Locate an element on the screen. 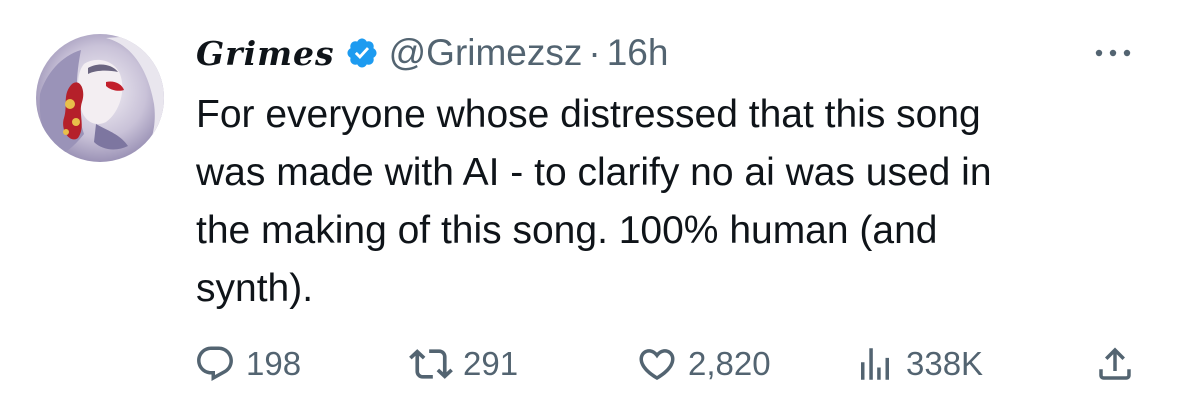 This screenshot has height=420, width=1178. like-count: 2,820 is located at coordinates (729, 363).